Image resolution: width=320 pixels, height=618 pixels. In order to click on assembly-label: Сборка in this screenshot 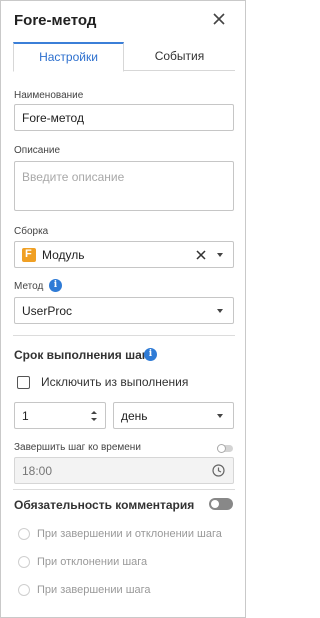, I will do `click(31, 231)`.